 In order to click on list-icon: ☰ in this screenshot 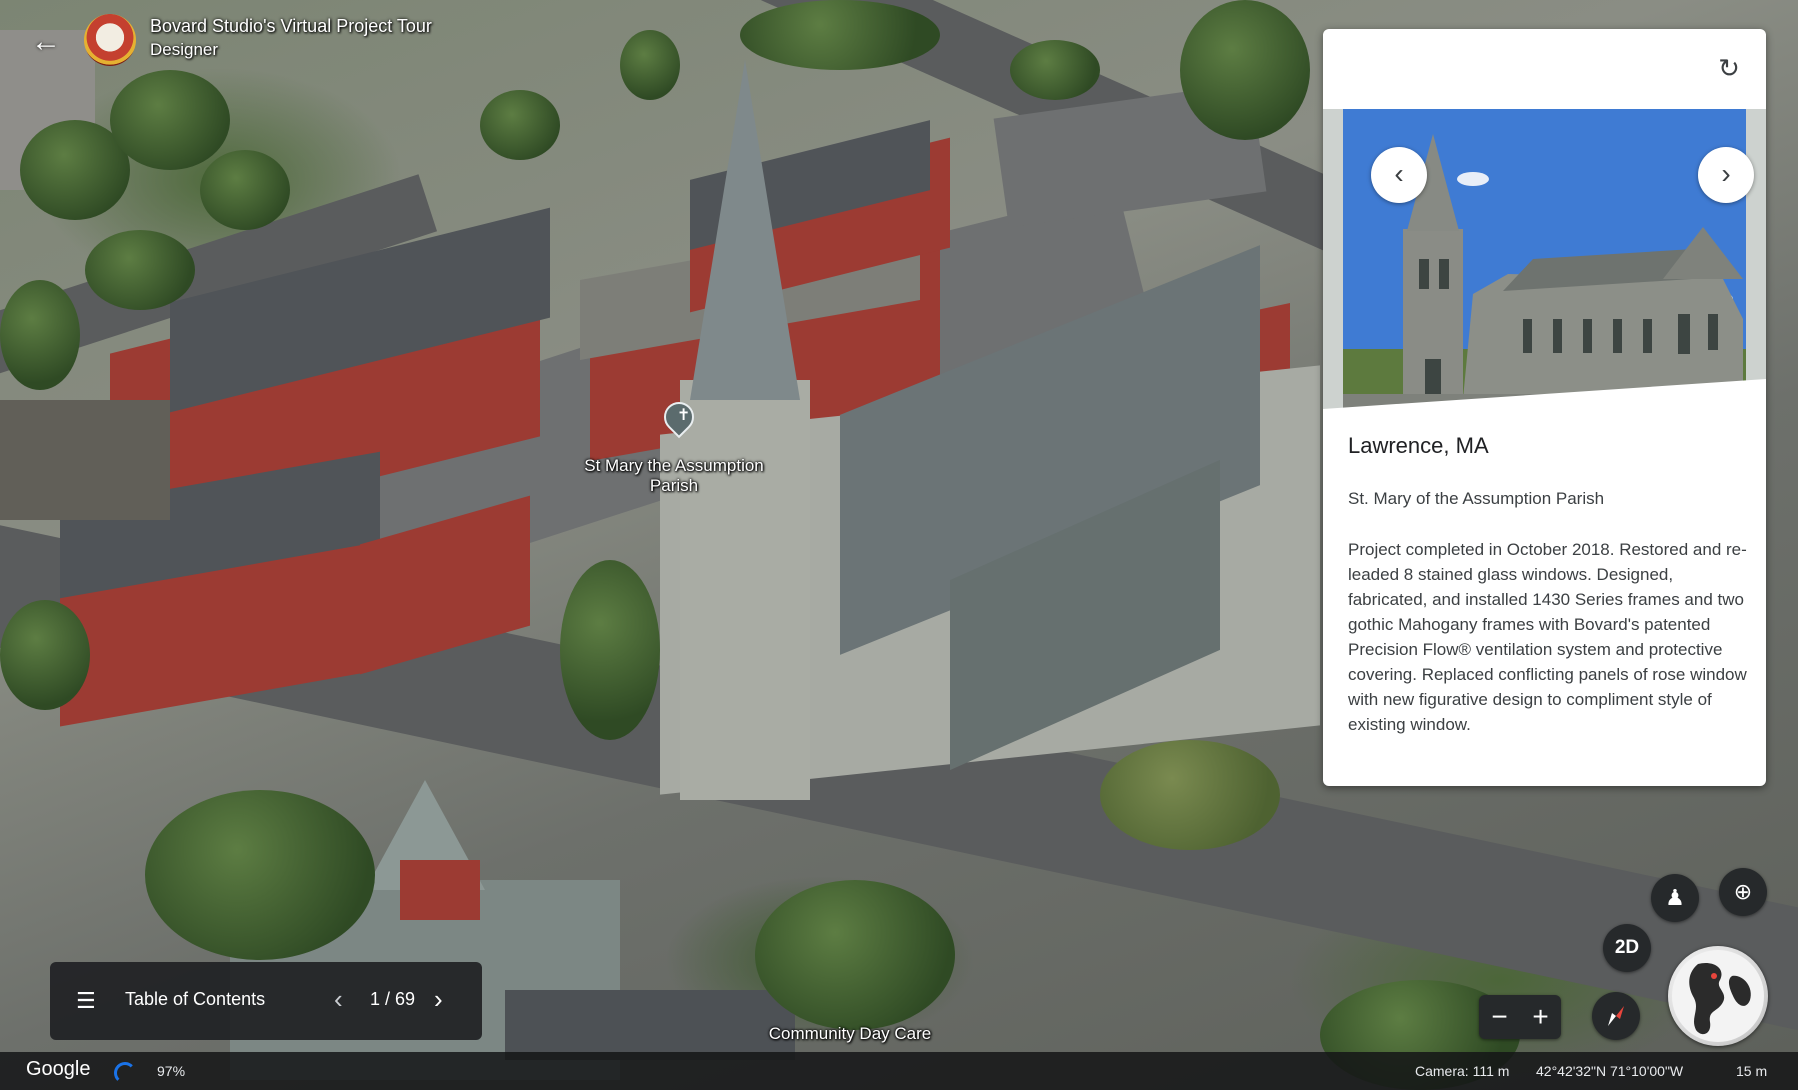, I will do `click(86, 1001)`.